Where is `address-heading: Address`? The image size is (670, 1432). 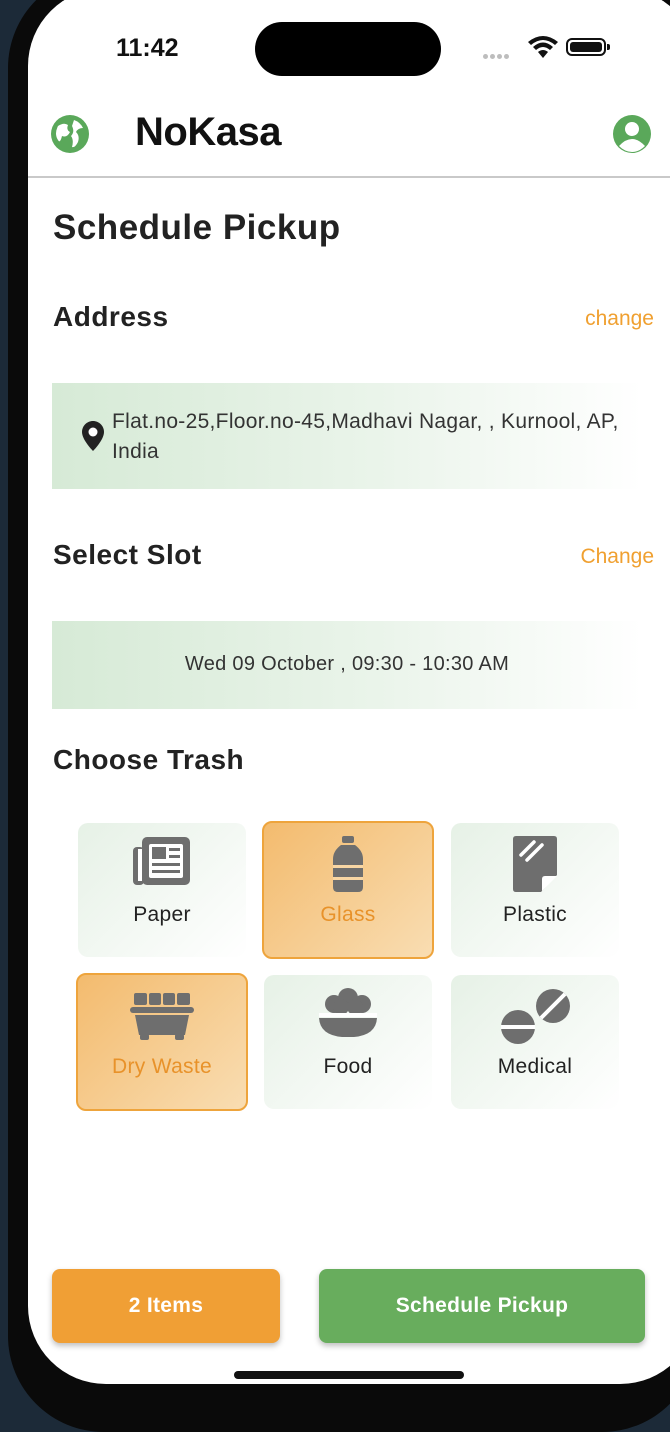 address-heading: Address is located at coordinates (111, 316).